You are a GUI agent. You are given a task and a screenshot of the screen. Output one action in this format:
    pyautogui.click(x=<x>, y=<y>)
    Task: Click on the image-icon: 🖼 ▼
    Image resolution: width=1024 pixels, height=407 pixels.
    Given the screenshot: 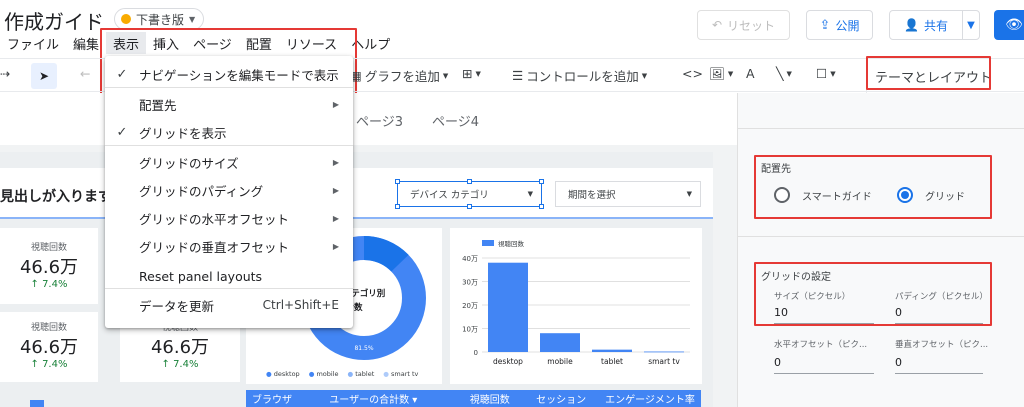 What is the action you would take?
    pyautogui.click(x=721, y=74)
    